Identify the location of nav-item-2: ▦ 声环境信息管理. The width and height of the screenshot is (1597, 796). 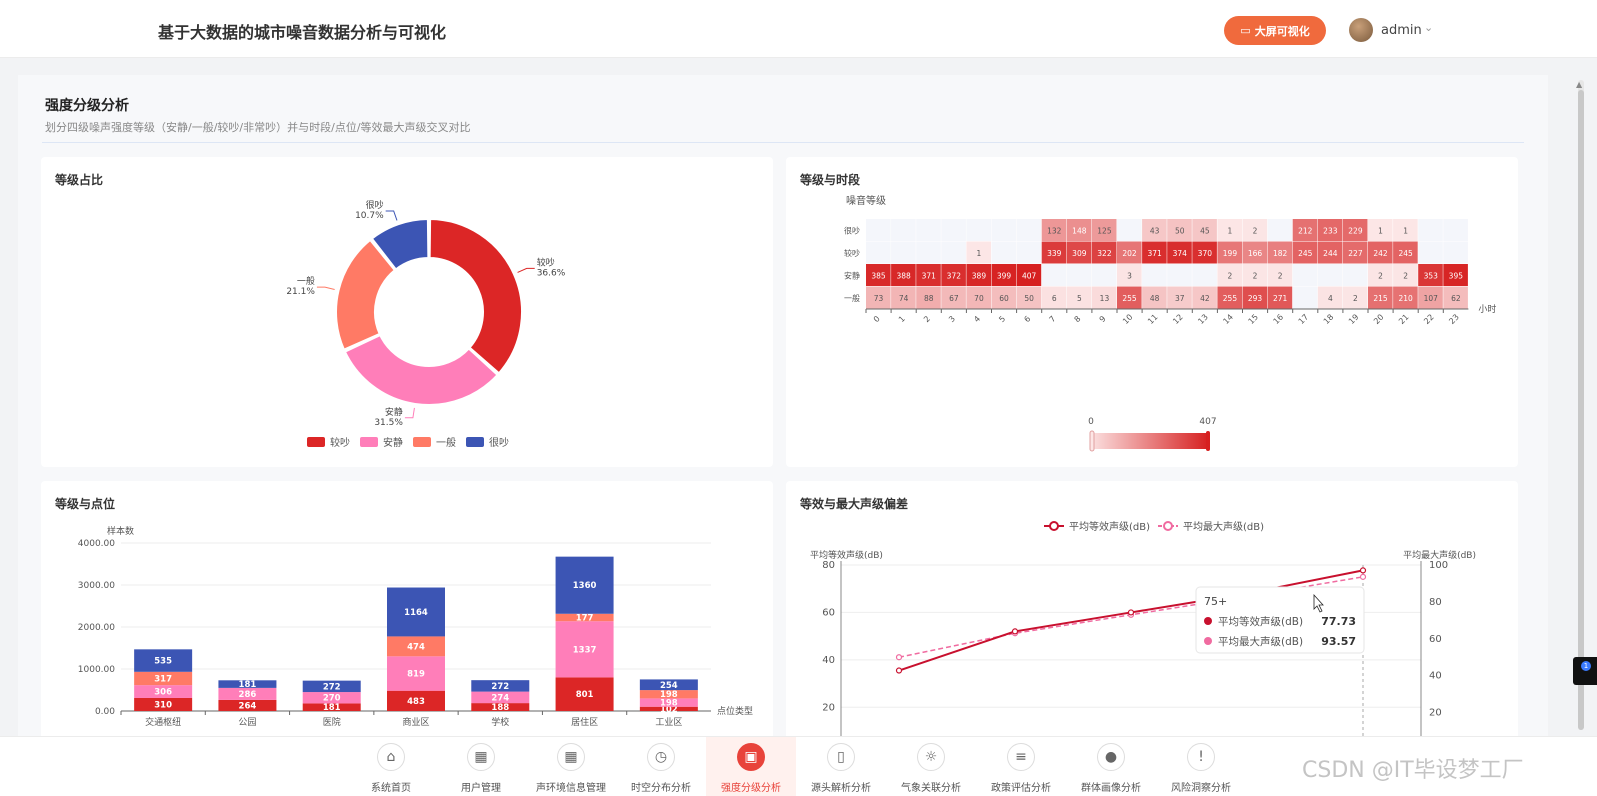
(571, 766).